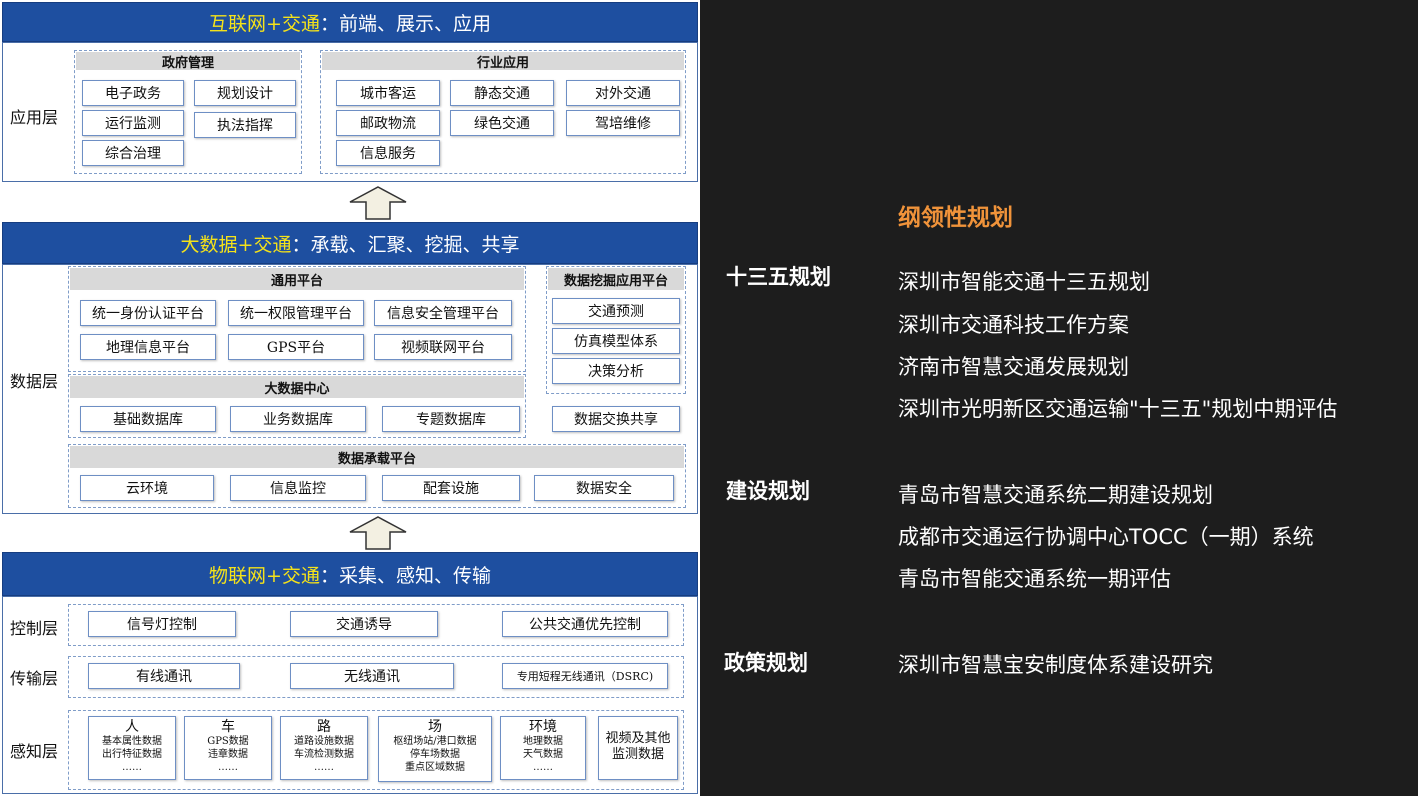 Image resolution: width=1418 pixels, height=796 pixels. Describe the element at coordinates (543, 754) in the screenshot. I see `sense-column-line: 天气数据` at that location.